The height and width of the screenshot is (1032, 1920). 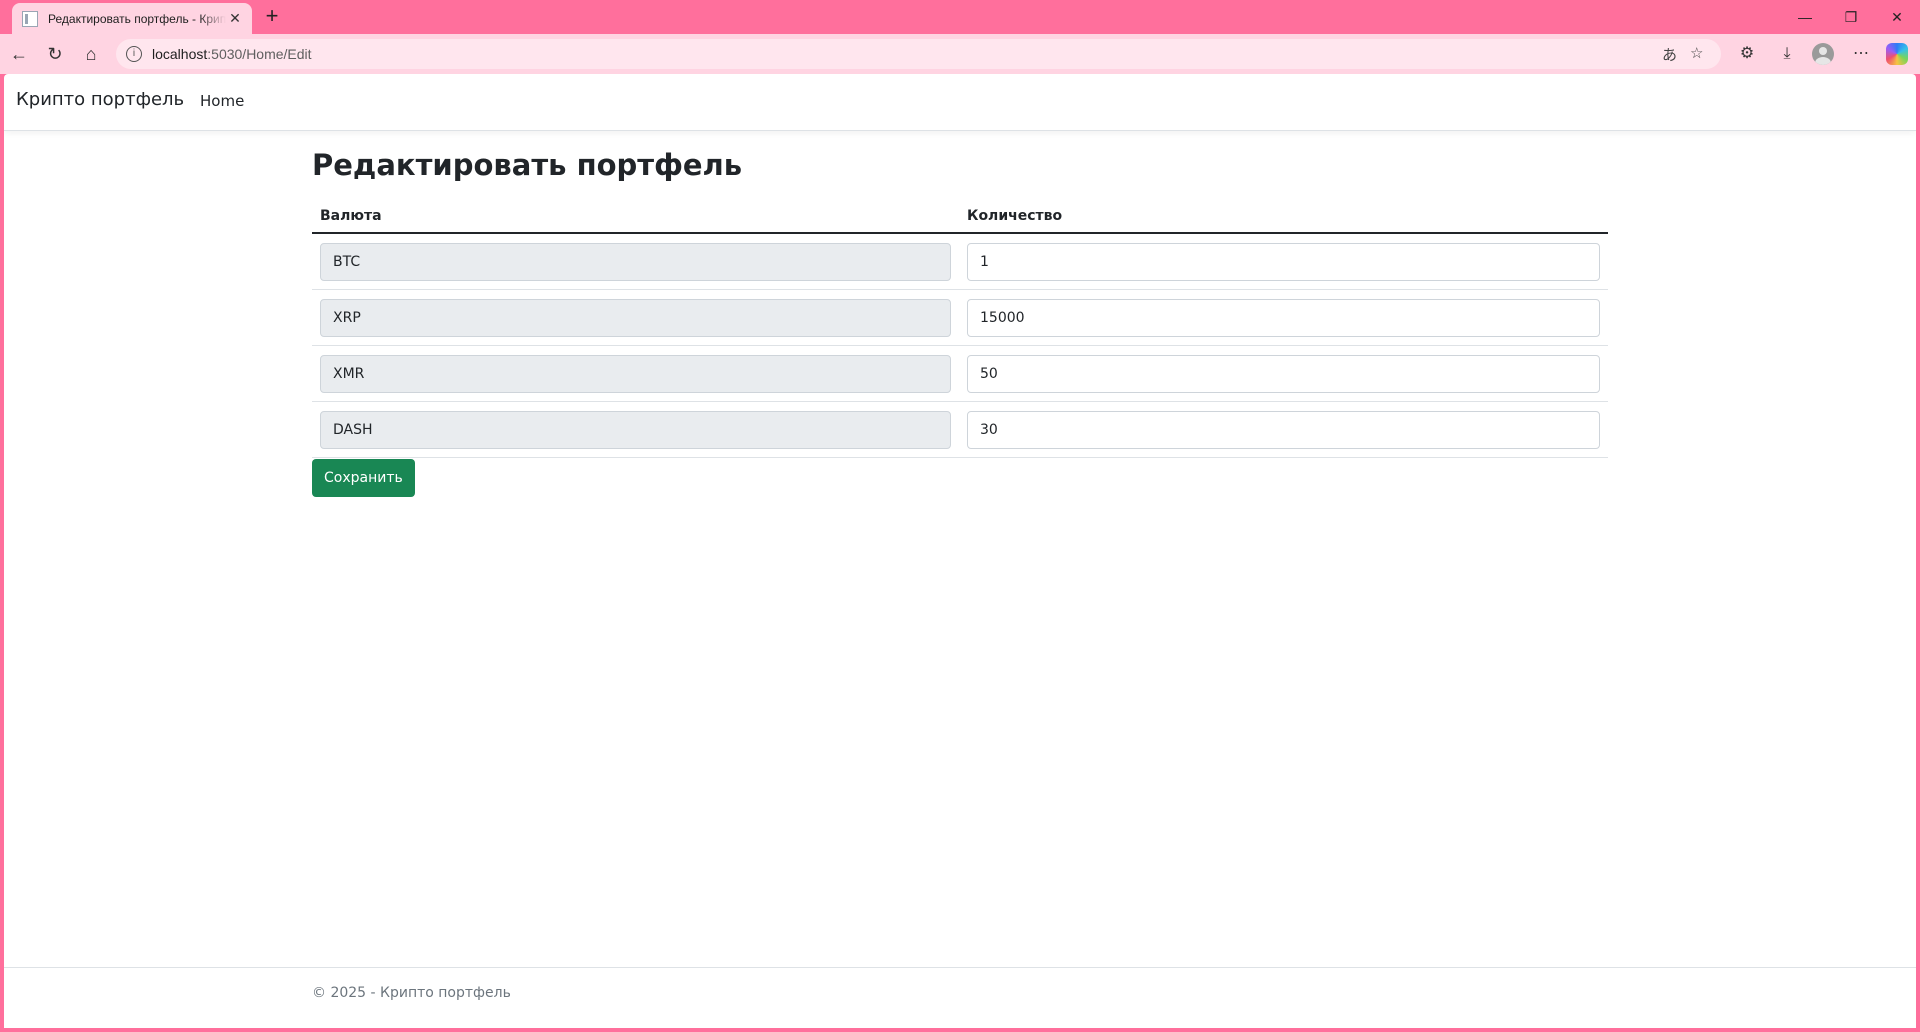 I want to click on new-tab-icon: +, so click(x=272, y=17).